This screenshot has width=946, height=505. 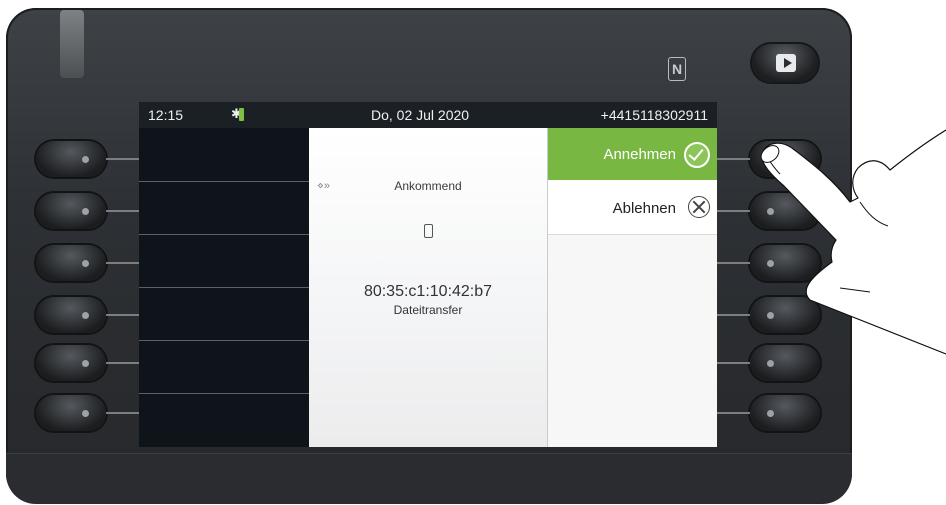 I want to click on call-state-label: Ankommend, so click(x=428, y=186).